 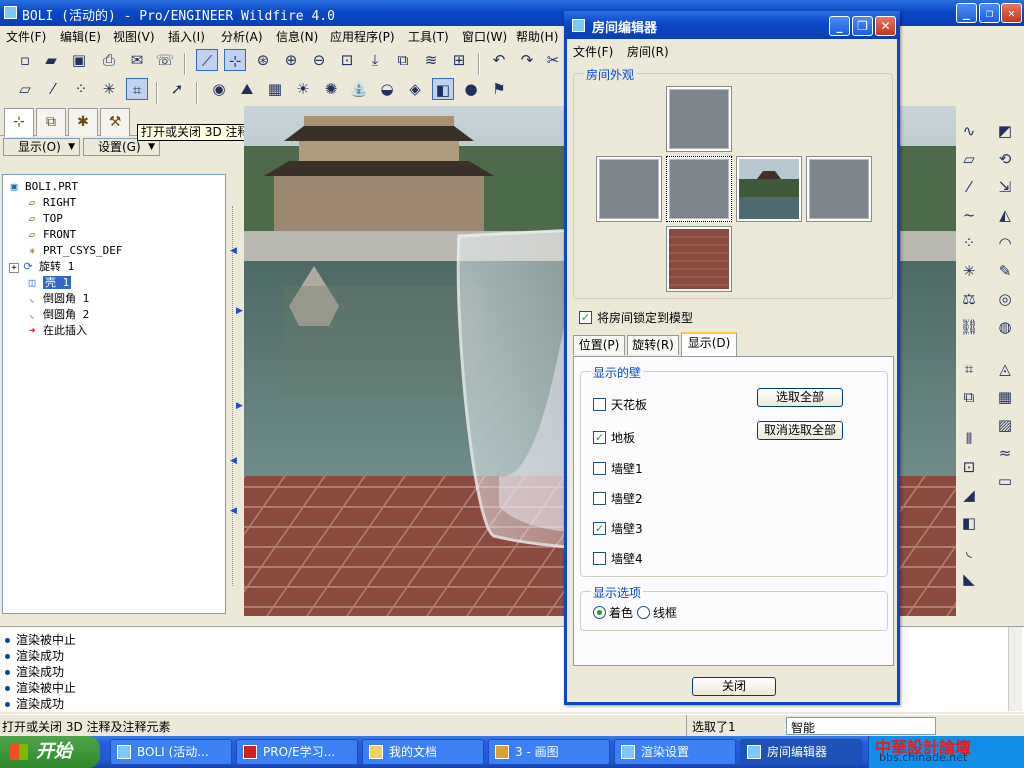 I want to click on datum-axis-tool-icon: ⁄, so click(x=969, y=187).